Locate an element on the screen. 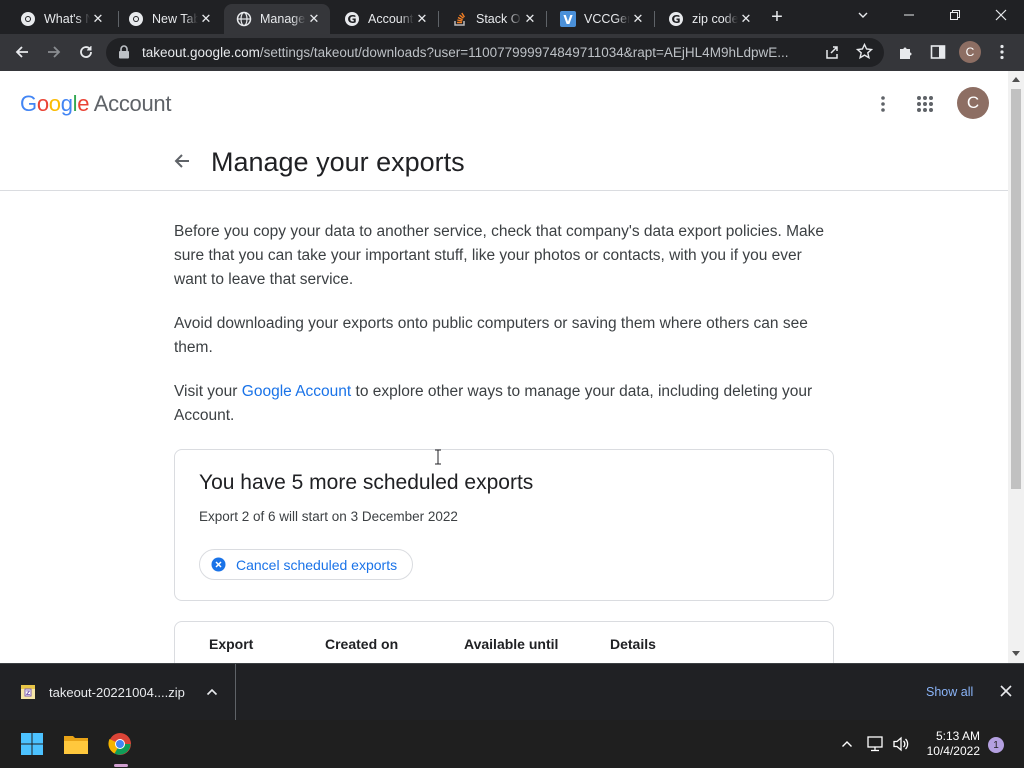 The image size is (1024, 768). share-icon is located at coordinates (832, 52).